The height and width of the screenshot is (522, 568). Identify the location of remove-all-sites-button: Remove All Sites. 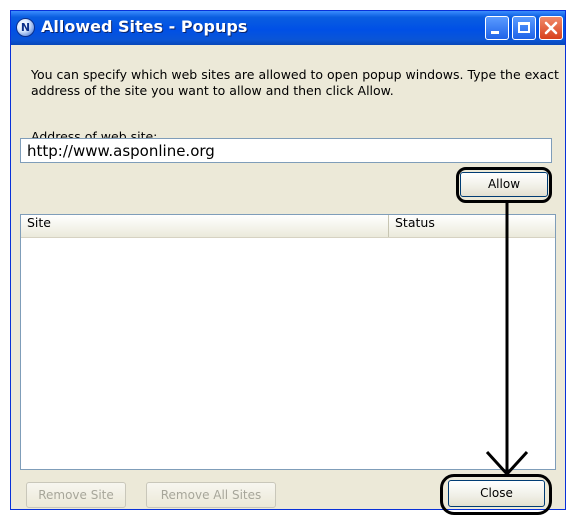
(211, 495).